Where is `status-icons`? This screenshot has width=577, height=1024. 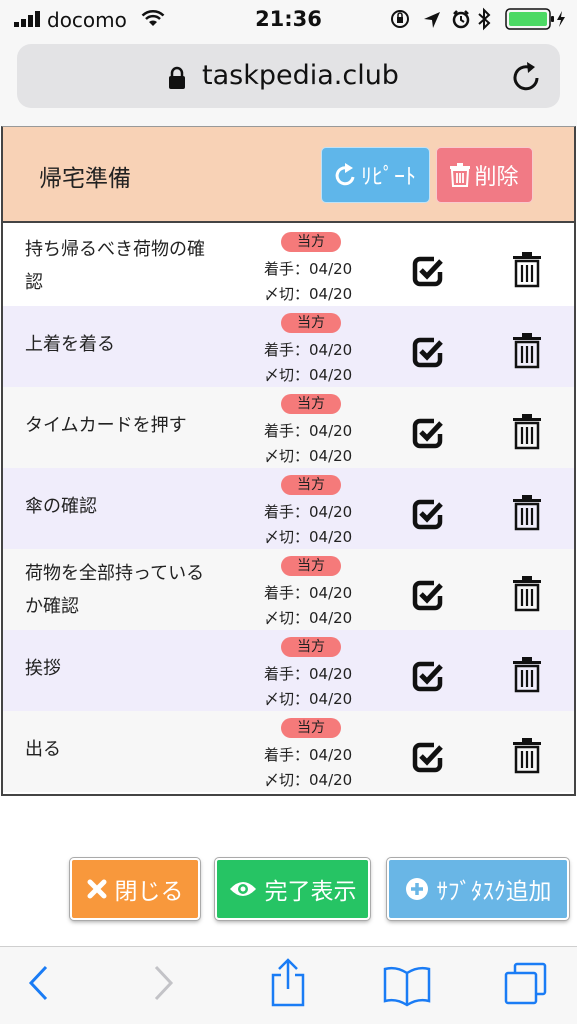 status-icons is located at coordinates (441, 19).